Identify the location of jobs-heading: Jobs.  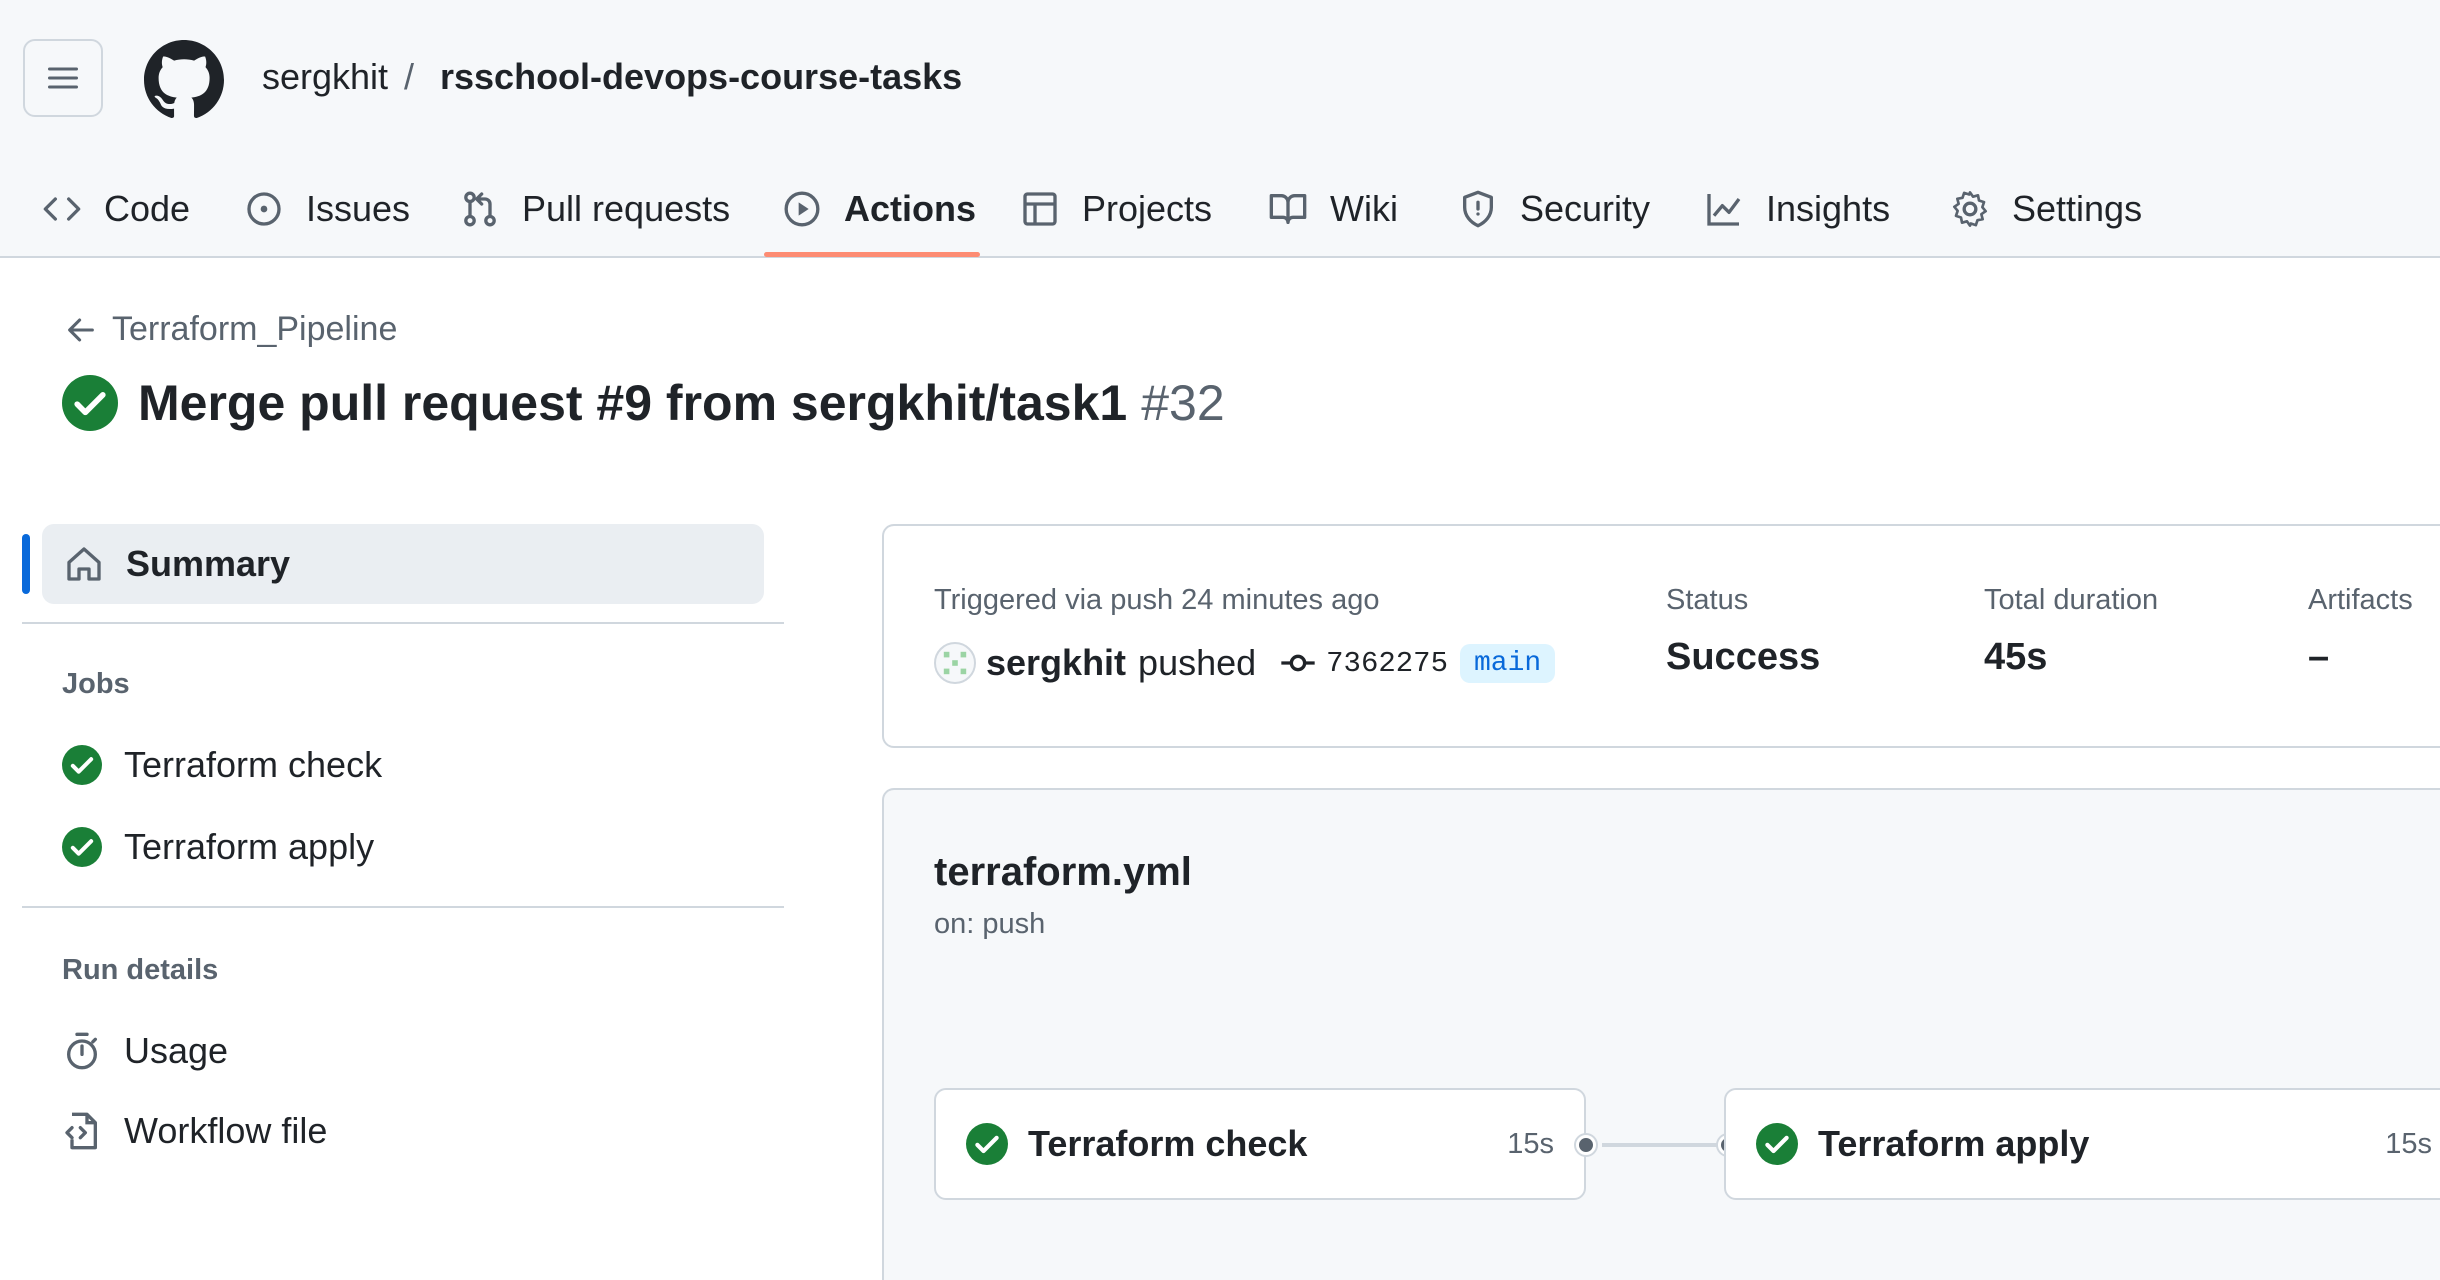
(96, 684).